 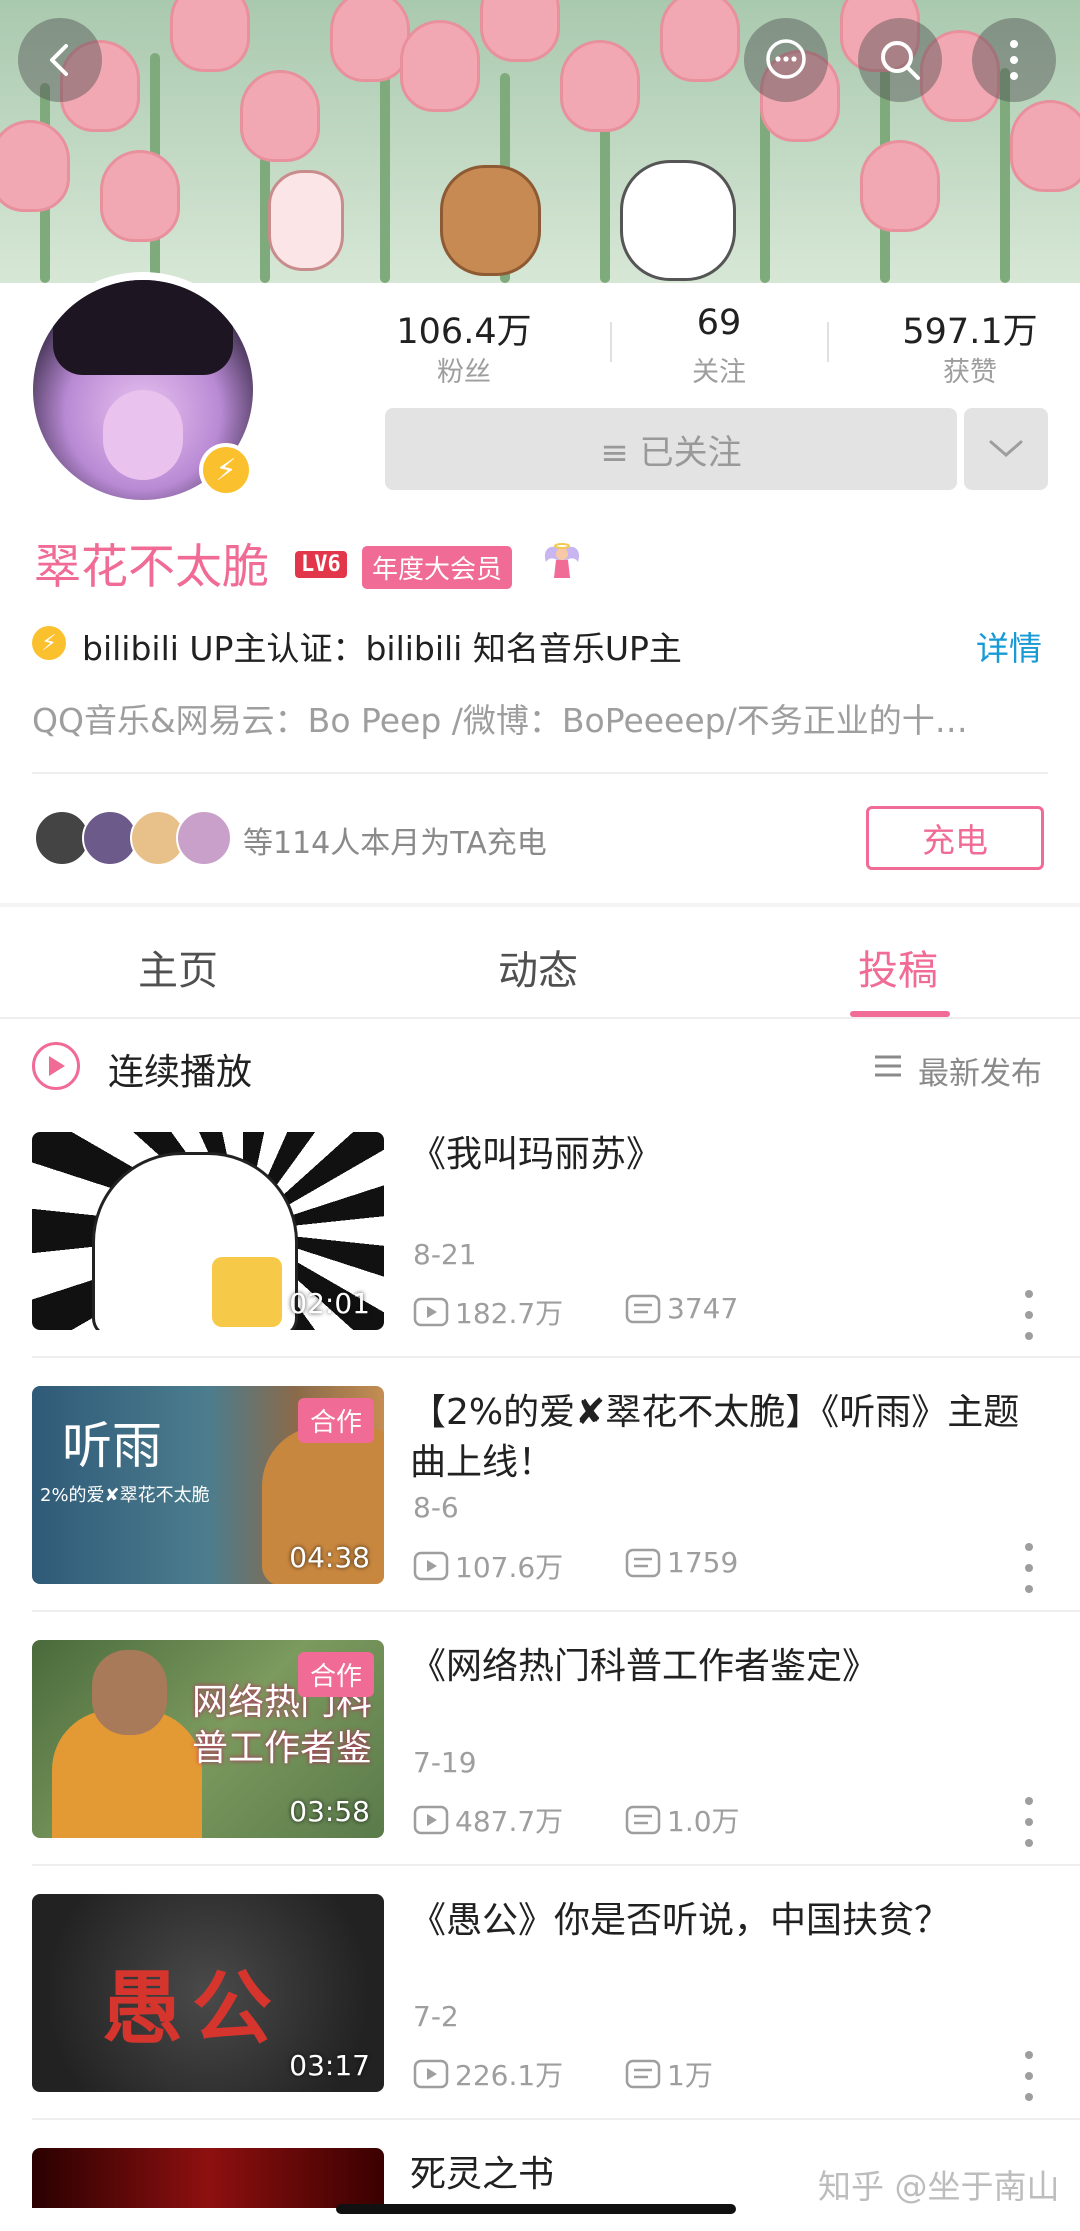 I want to click on video-views: 226.1万, so click(x=488, y=2074).